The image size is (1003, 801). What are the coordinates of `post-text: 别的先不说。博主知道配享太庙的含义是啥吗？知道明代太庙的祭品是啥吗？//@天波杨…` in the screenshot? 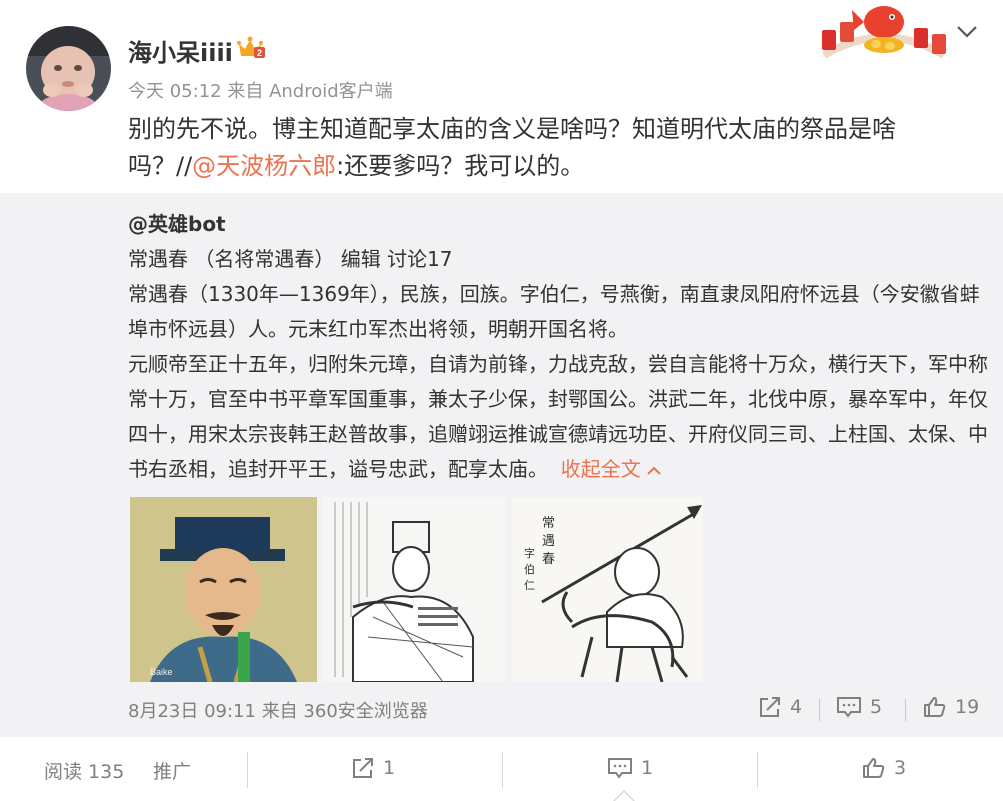 It's located at (553, 148).